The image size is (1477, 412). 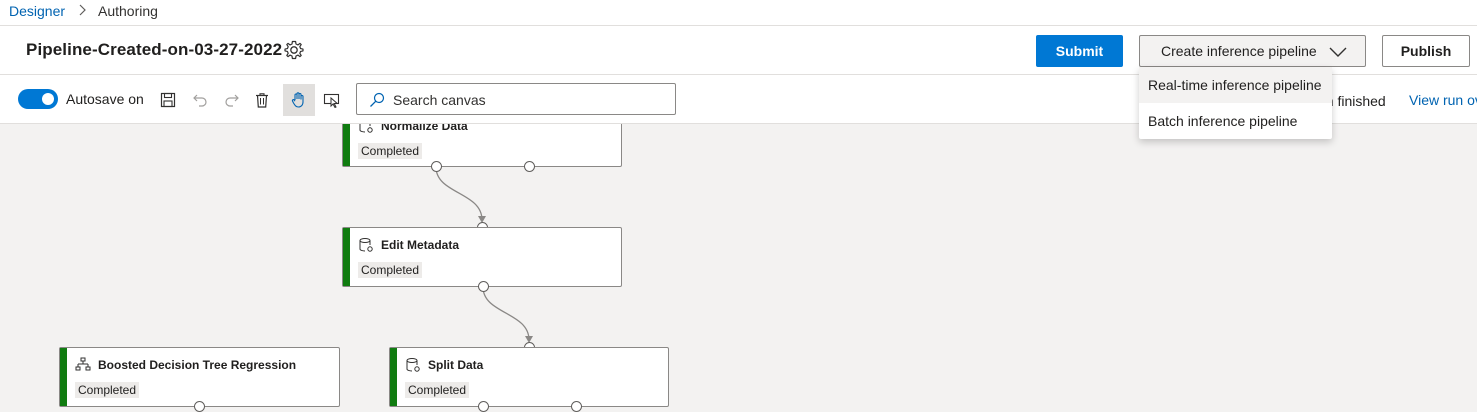 I want to click on delete-icon, so click(x=262, y=100).